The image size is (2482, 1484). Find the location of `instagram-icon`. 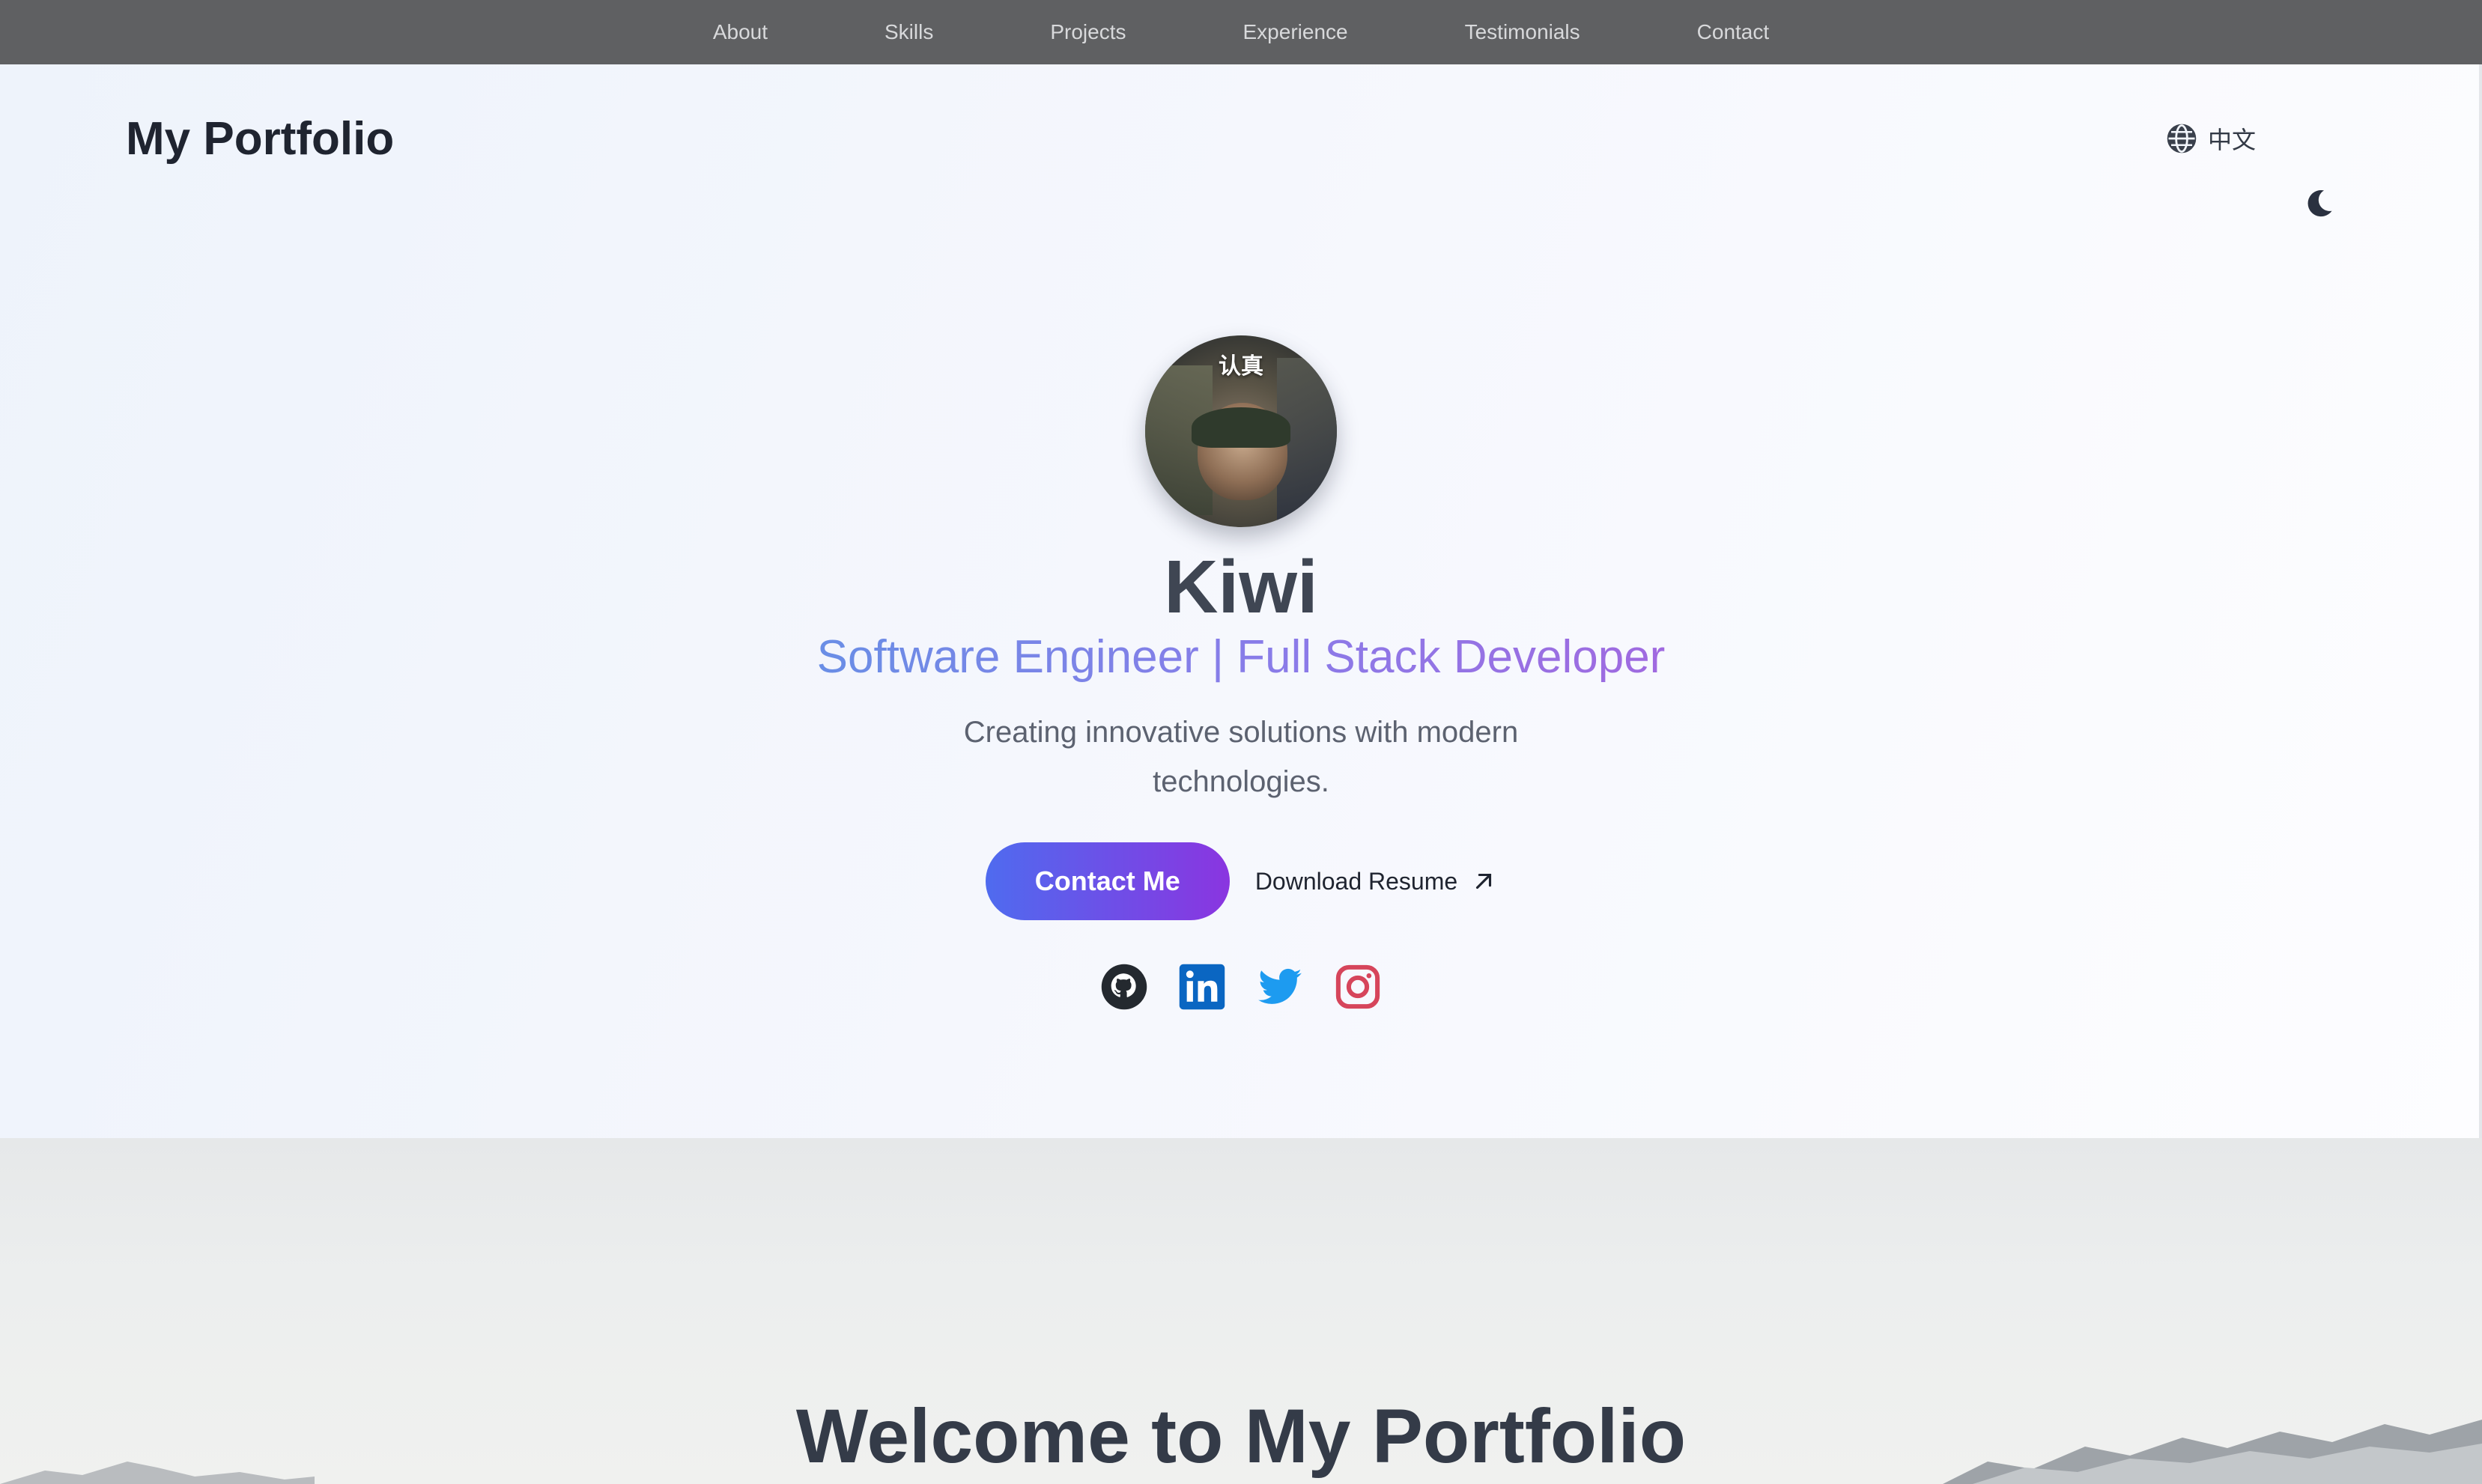

instagram-icon is located at coordinates (1357, 987).